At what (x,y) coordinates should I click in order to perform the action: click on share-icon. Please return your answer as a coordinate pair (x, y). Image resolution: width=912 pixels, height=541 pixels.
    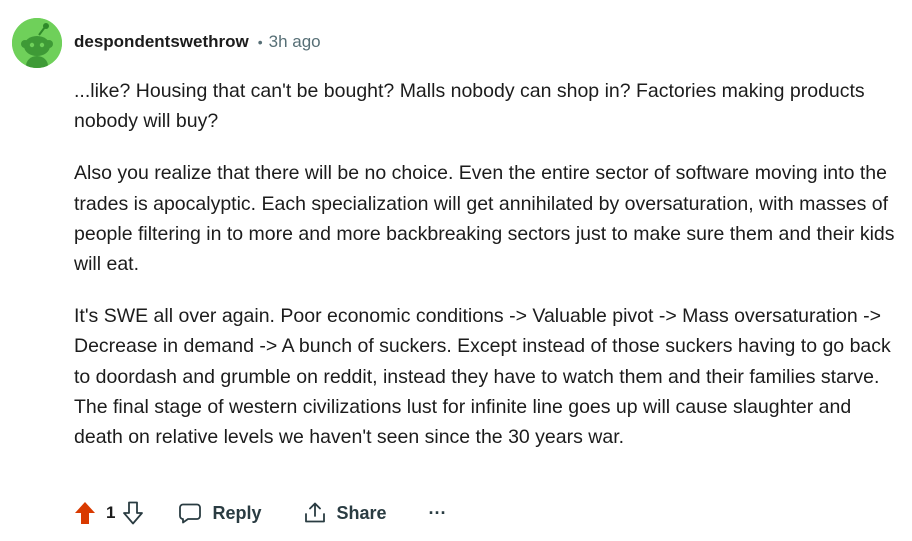
    Looking at the image, I should click on (314, 512).